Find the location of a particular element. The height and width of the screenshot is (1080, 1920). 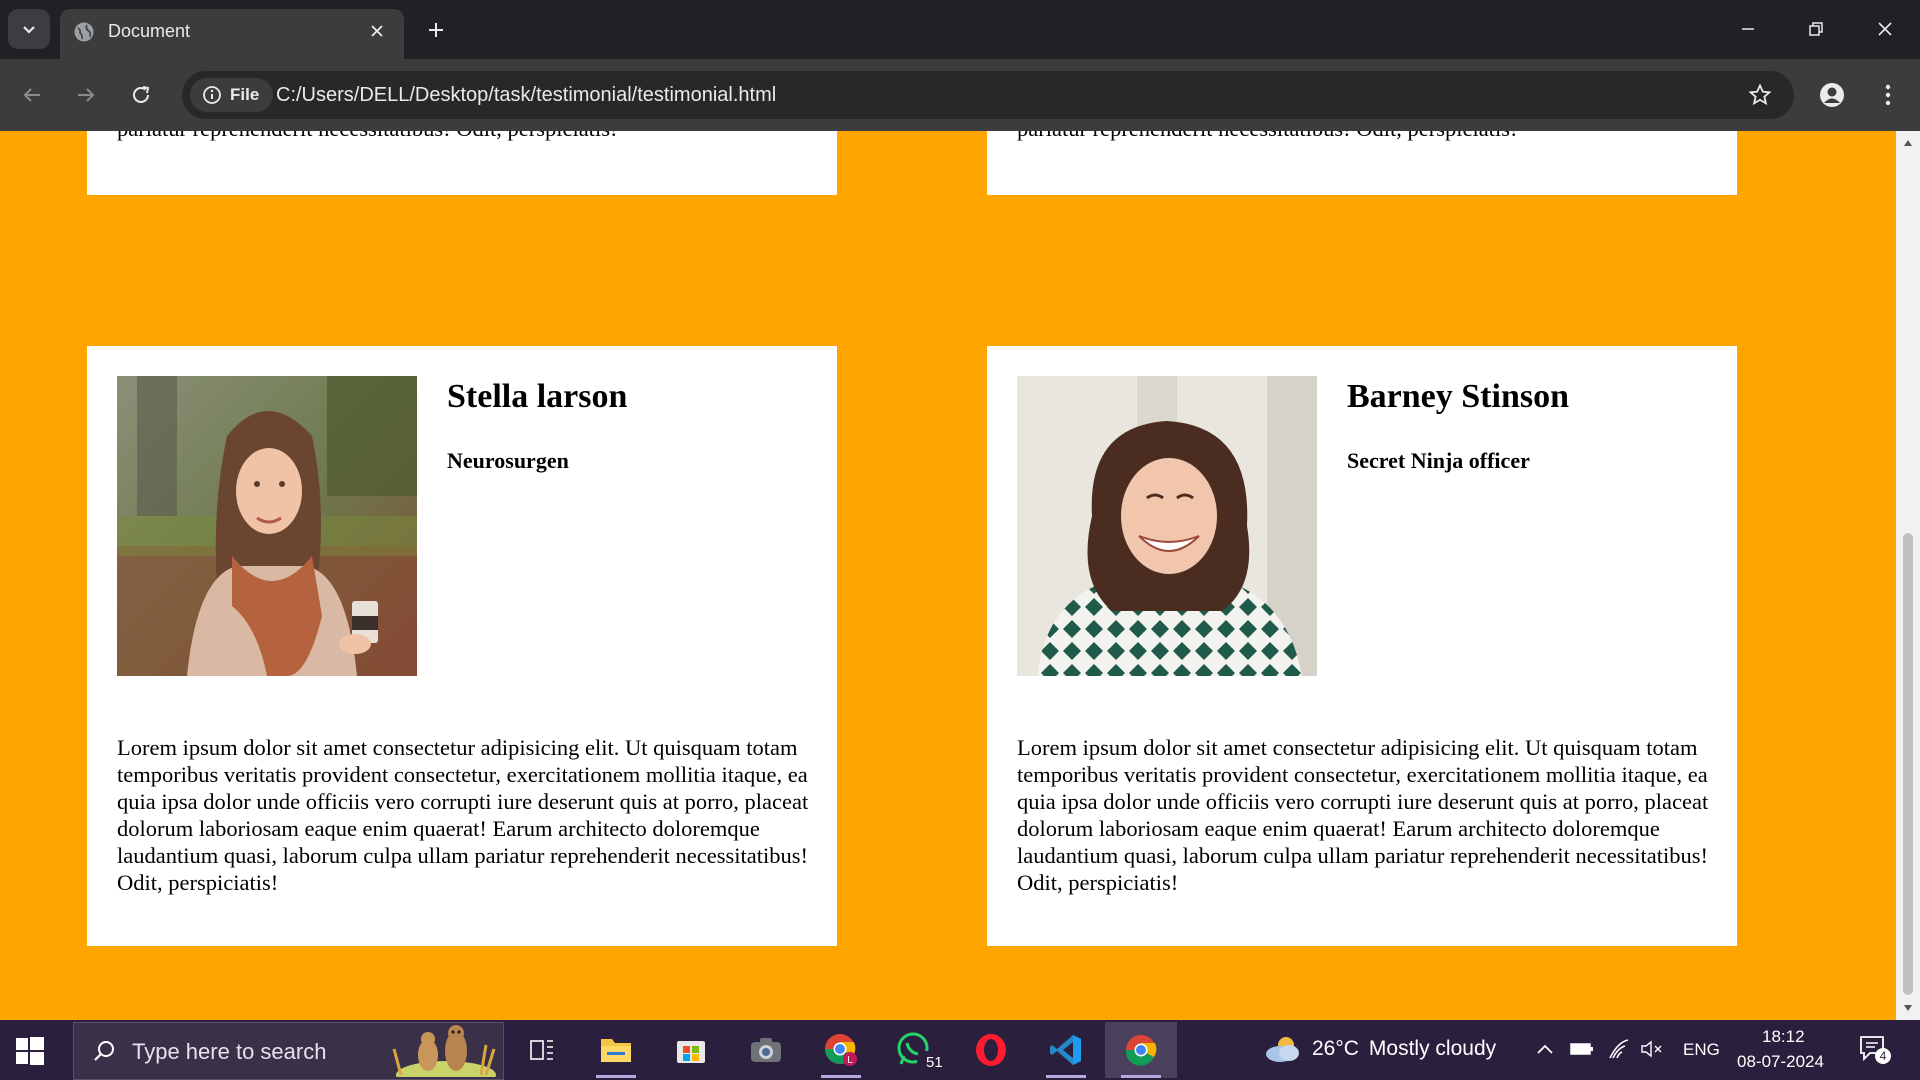

tab-close-button is located at coordinates (377, 31).